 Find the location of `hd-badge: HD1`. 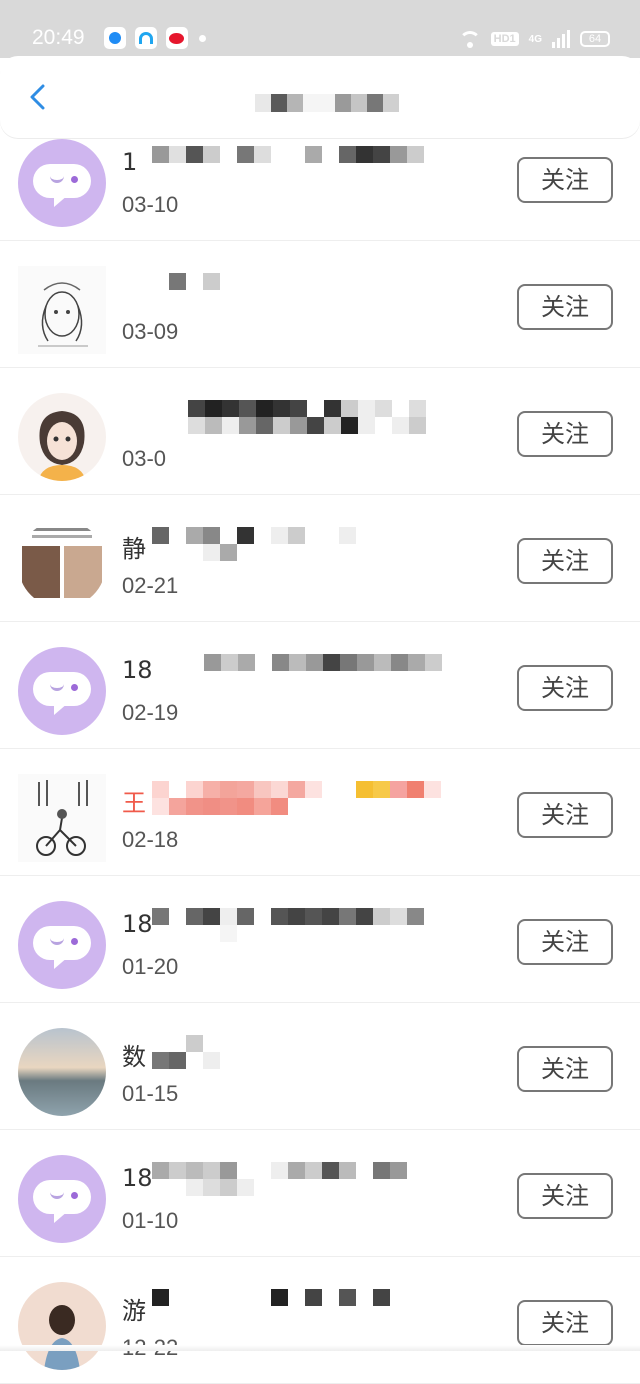

hd-badge: HD1 is located at coordinates (504, 39).